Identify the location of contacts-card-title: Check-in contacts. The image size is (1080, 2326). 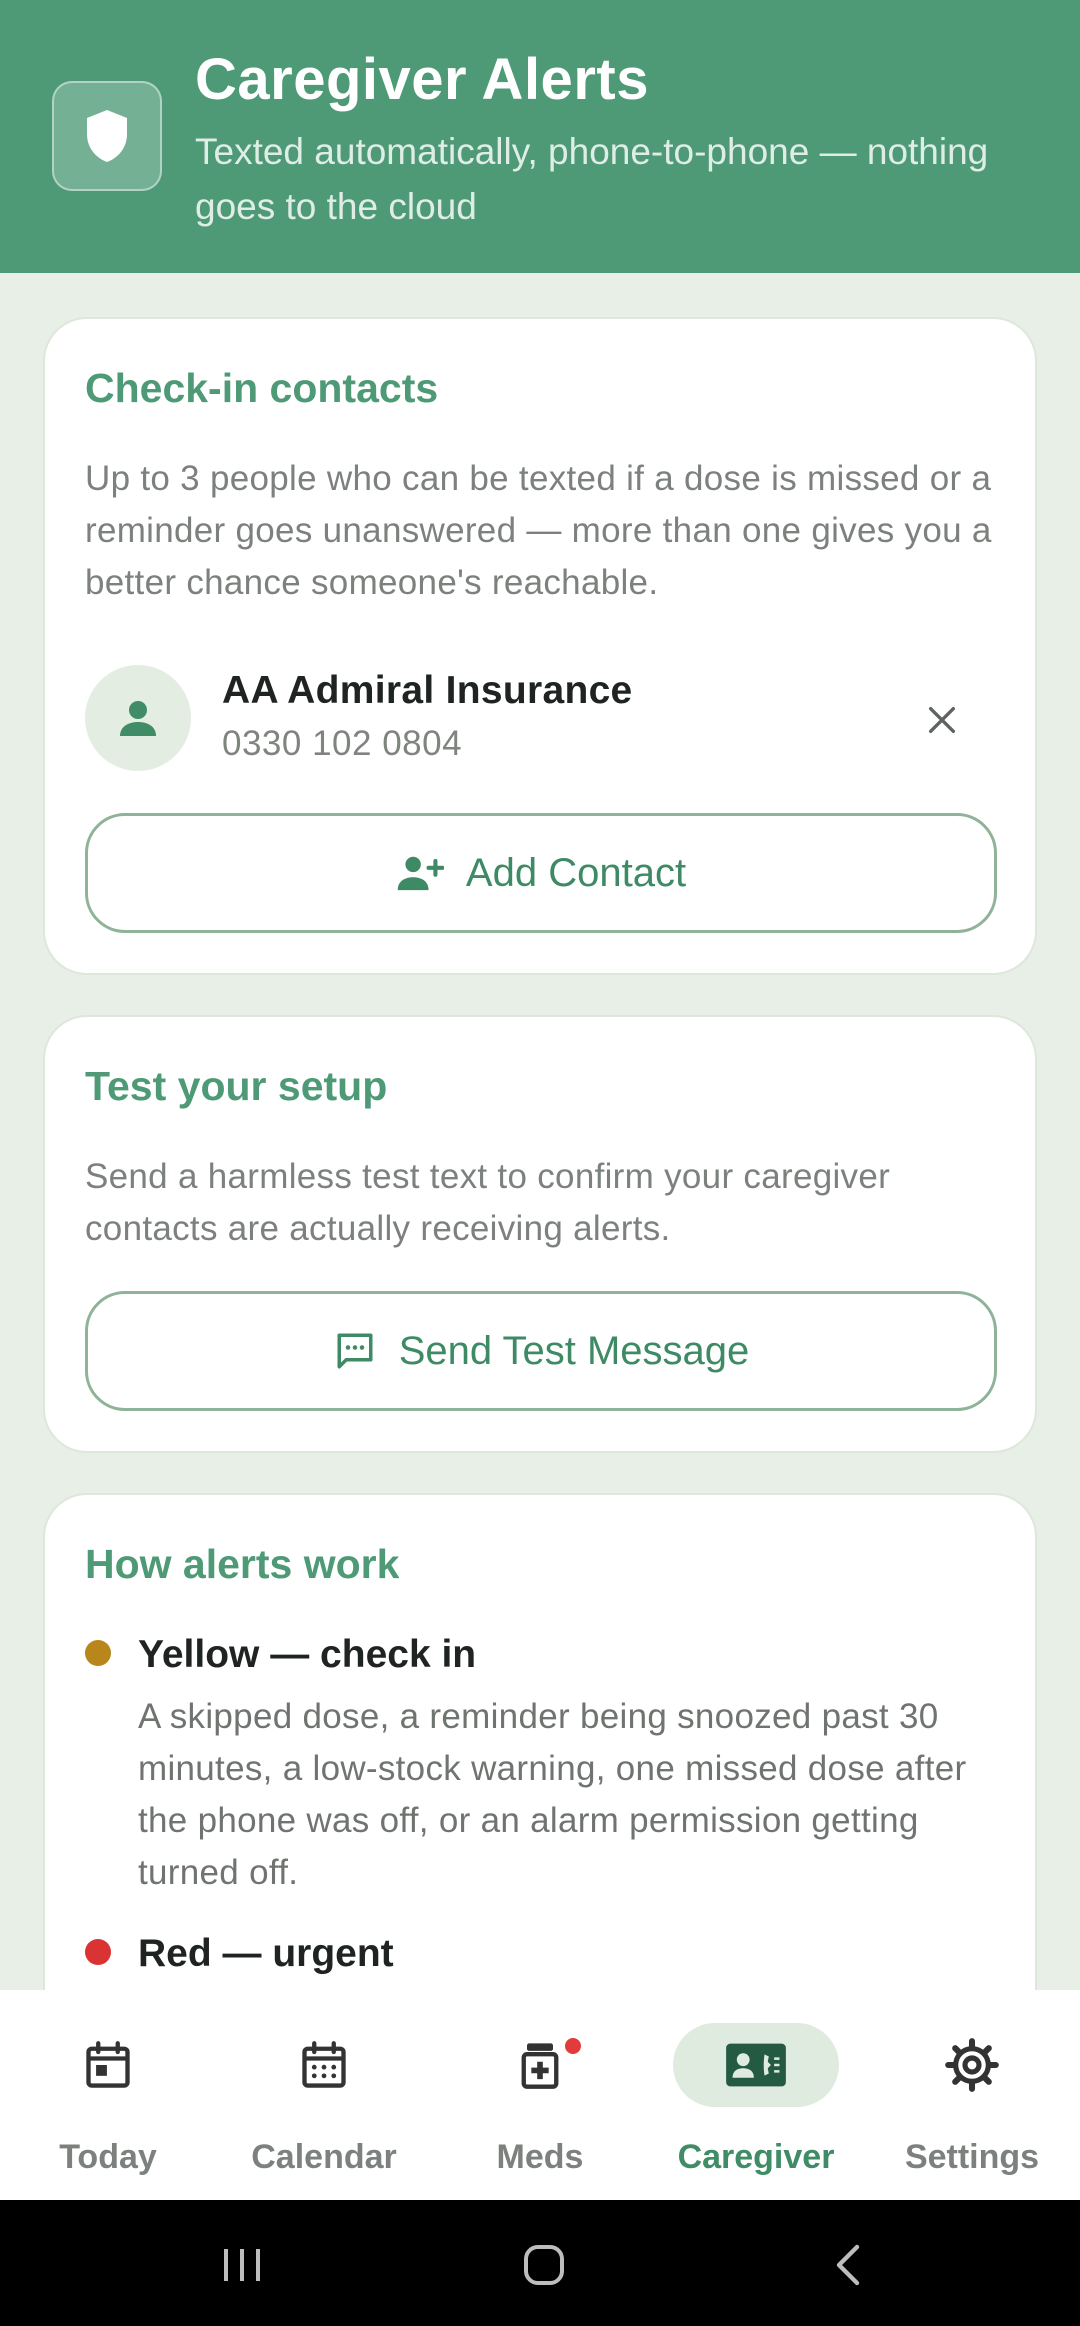
(262, 388).